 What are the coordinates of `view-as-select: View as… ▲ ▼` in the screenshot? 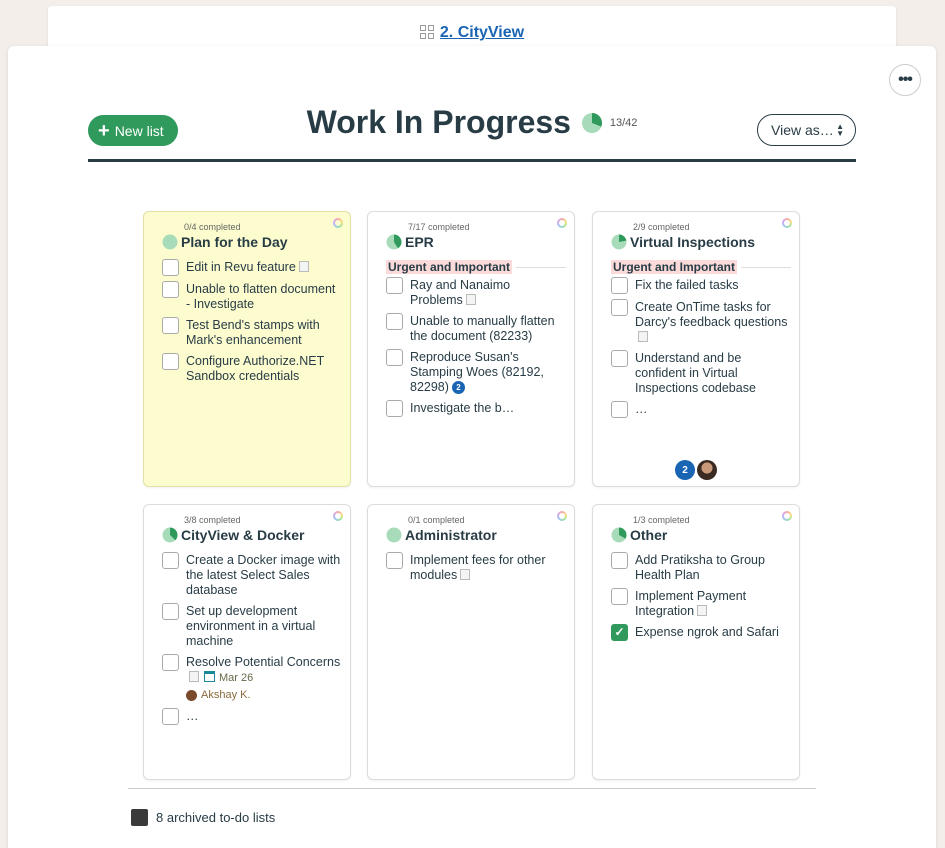 It's located at (806, 130).